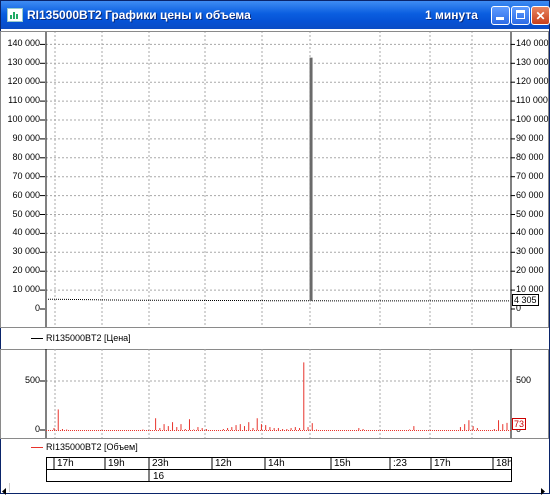 The height and width of the screenshot is (501, 550). I want to click on price-legend-swatch, so click(37, 338).